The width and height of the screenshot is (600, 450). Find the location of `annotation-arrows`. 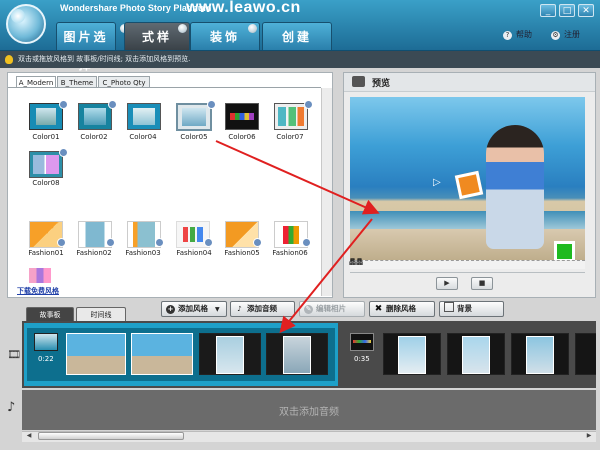

annotation-arrows is located at coordinates (297, 237).